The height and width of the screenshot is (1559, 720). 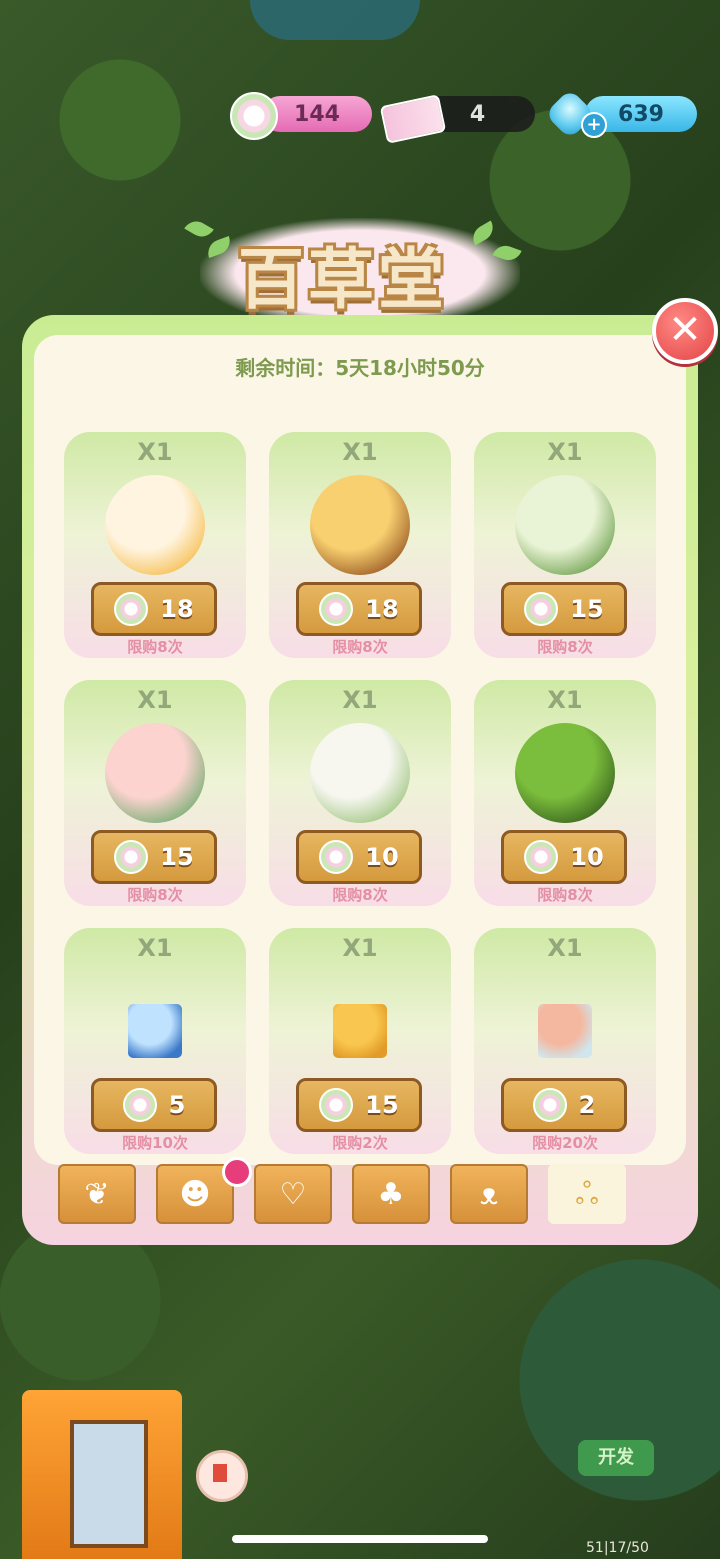 What do you see at coordinates (565, 1143) in the screenshot?
I see `purchase-limit: 限购20次` at bounding box center [565, 1143].